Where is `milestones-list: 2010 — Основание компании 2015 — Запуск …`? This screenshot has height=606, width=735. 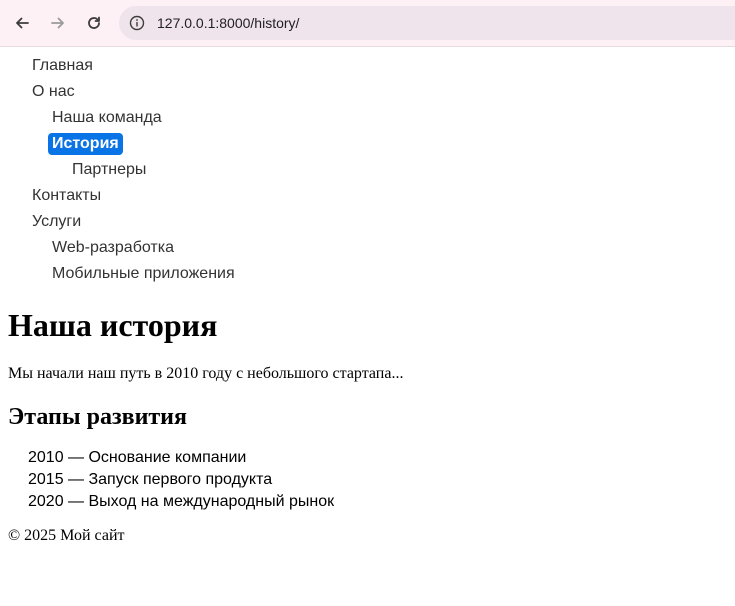
milestones-list: 2010 — Основание компании 2015 — Запуск … is located at coordinates (181, 480).